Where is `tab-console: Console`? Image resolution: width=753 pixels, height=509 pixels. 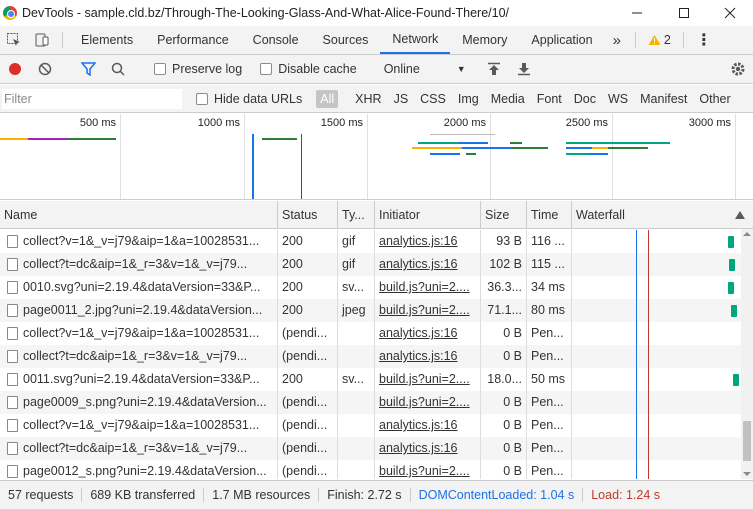 tab-console: Console is located at coordinates (276, 40).